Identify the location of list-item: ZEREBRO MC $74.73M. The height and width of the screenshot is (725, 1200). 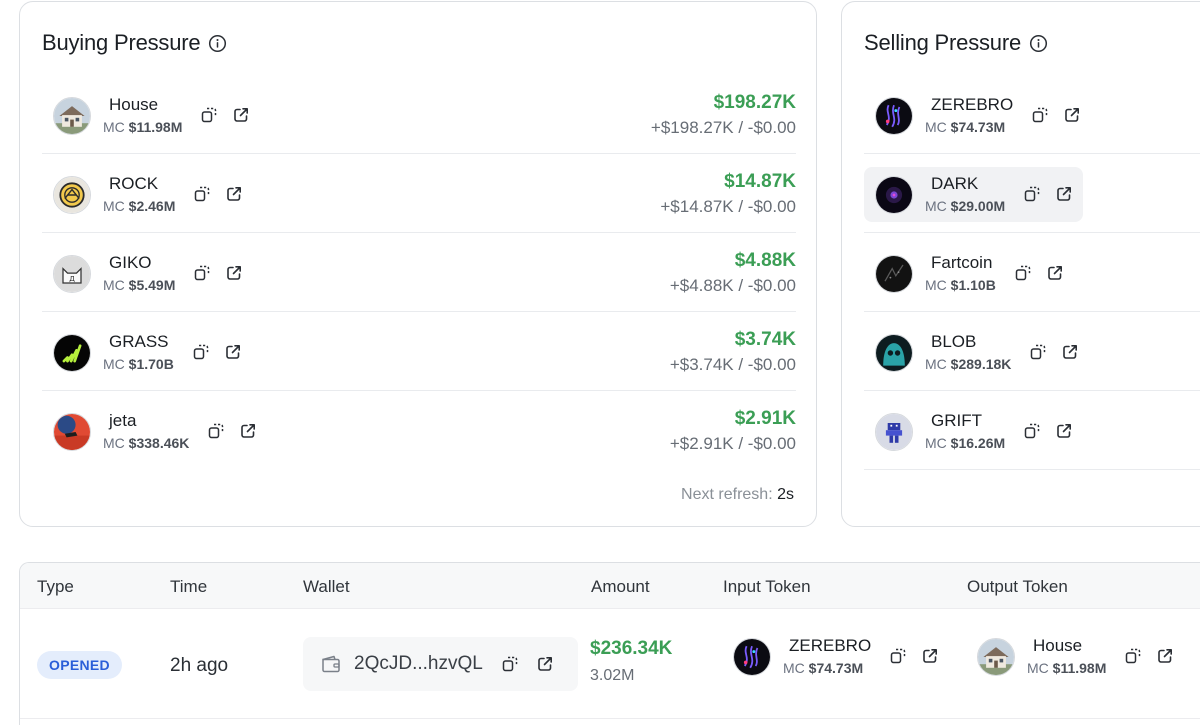
(1032, 114).